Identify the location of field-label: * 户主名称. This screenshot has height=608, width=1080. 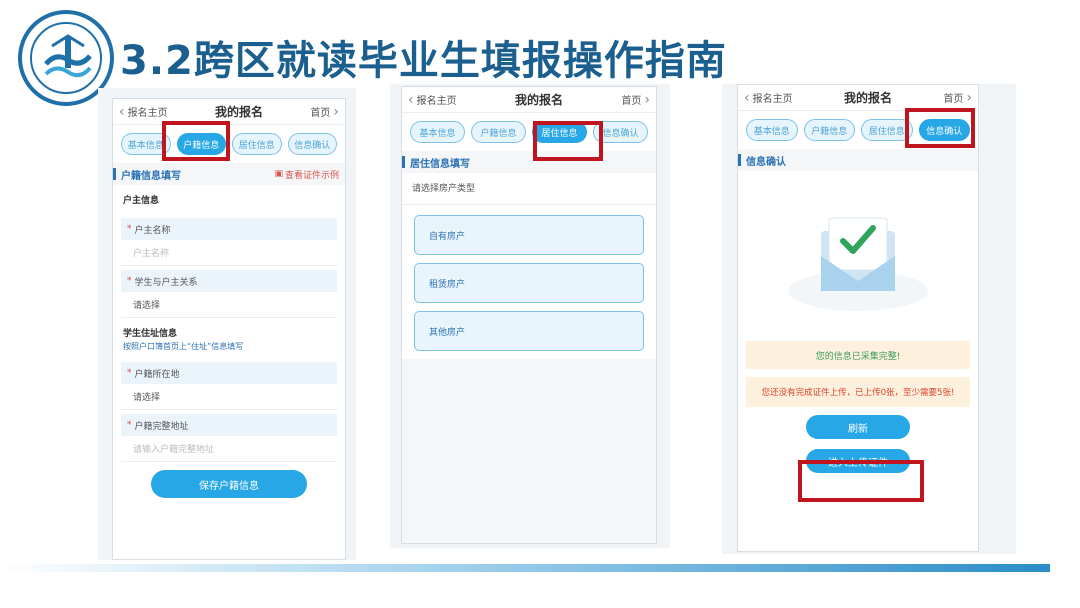
(229, 229).